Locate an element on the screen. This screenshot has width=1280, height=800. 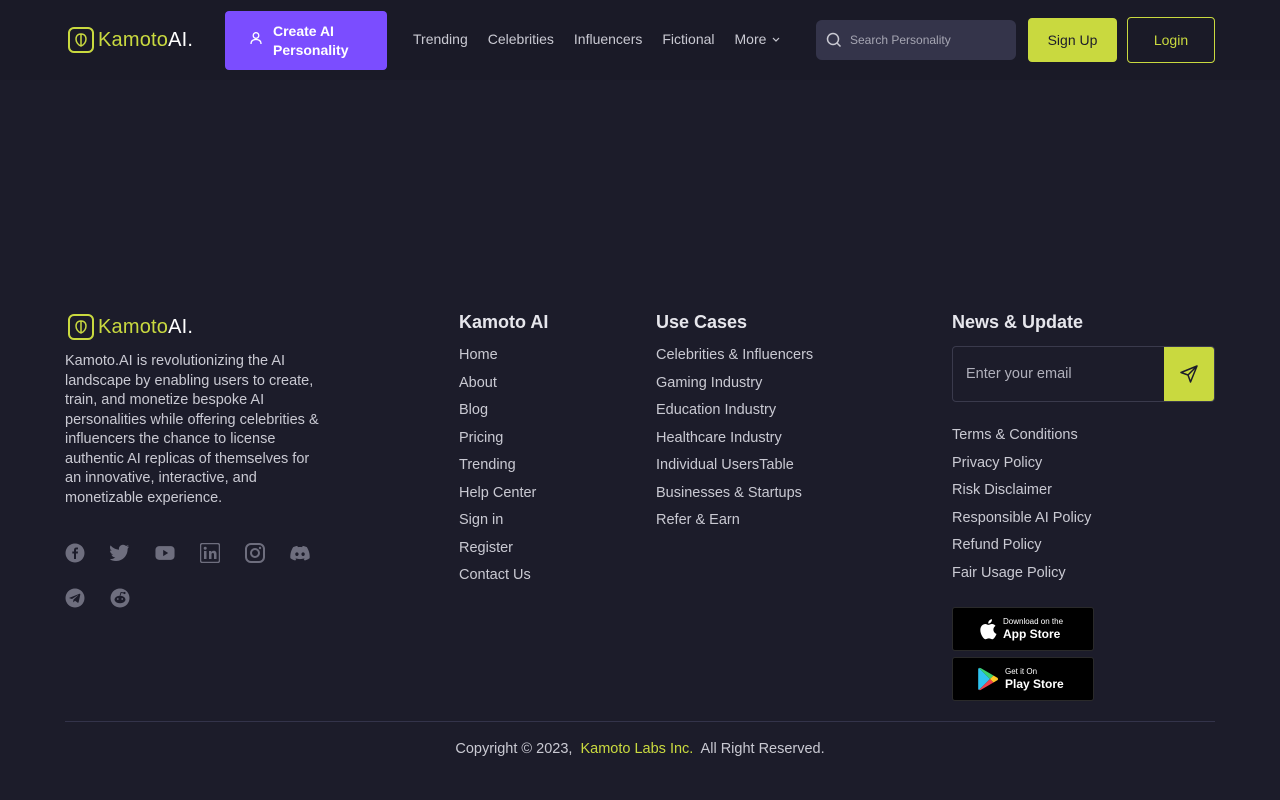
search-bar is located at coordinates (916, 40).